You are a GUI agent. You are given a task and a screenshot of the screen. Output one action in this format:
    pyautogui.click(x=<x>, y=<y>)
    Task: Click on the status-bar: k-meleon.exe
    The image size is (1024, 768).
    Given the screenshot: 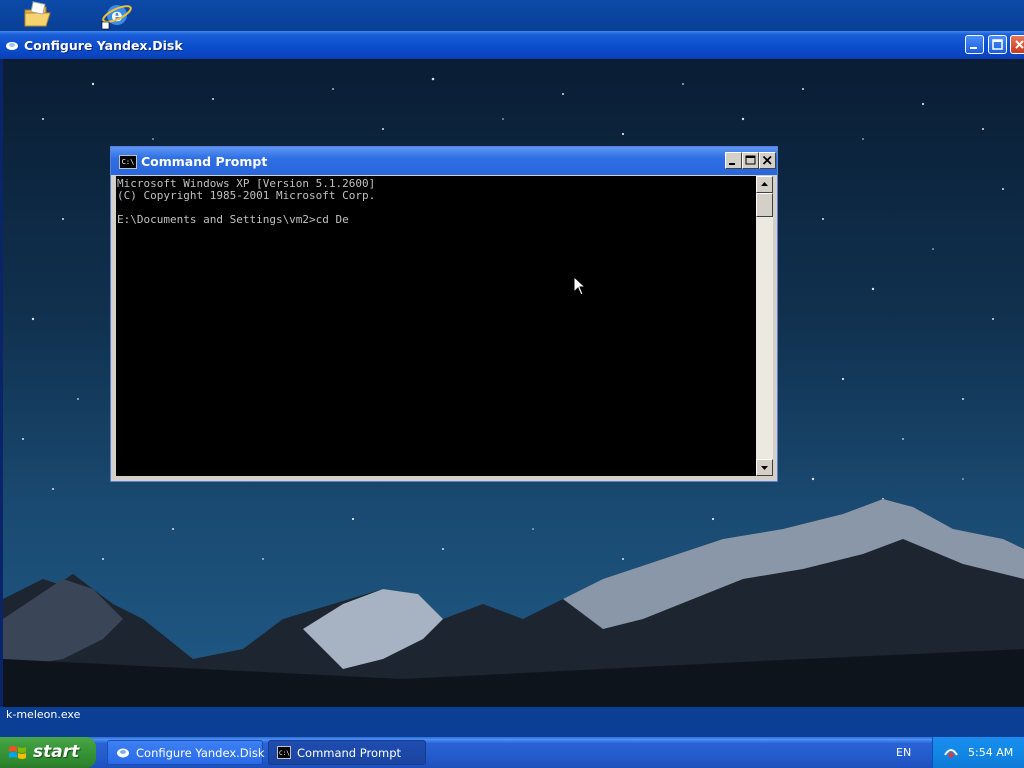 What is the action you would take?
    pyautogui.click(x=512, y=722)
    